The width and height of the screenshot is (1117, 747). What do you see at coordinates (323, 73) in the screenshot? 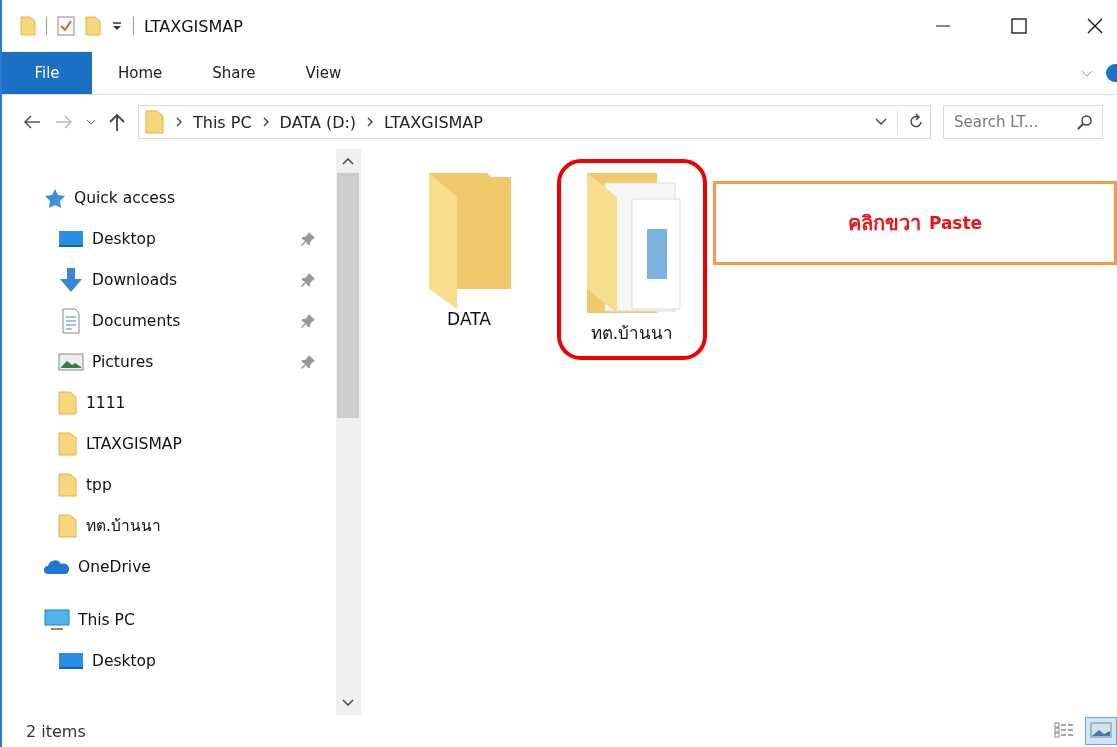
I see `ribbon-tab: View` at bounding box center [323, 73].